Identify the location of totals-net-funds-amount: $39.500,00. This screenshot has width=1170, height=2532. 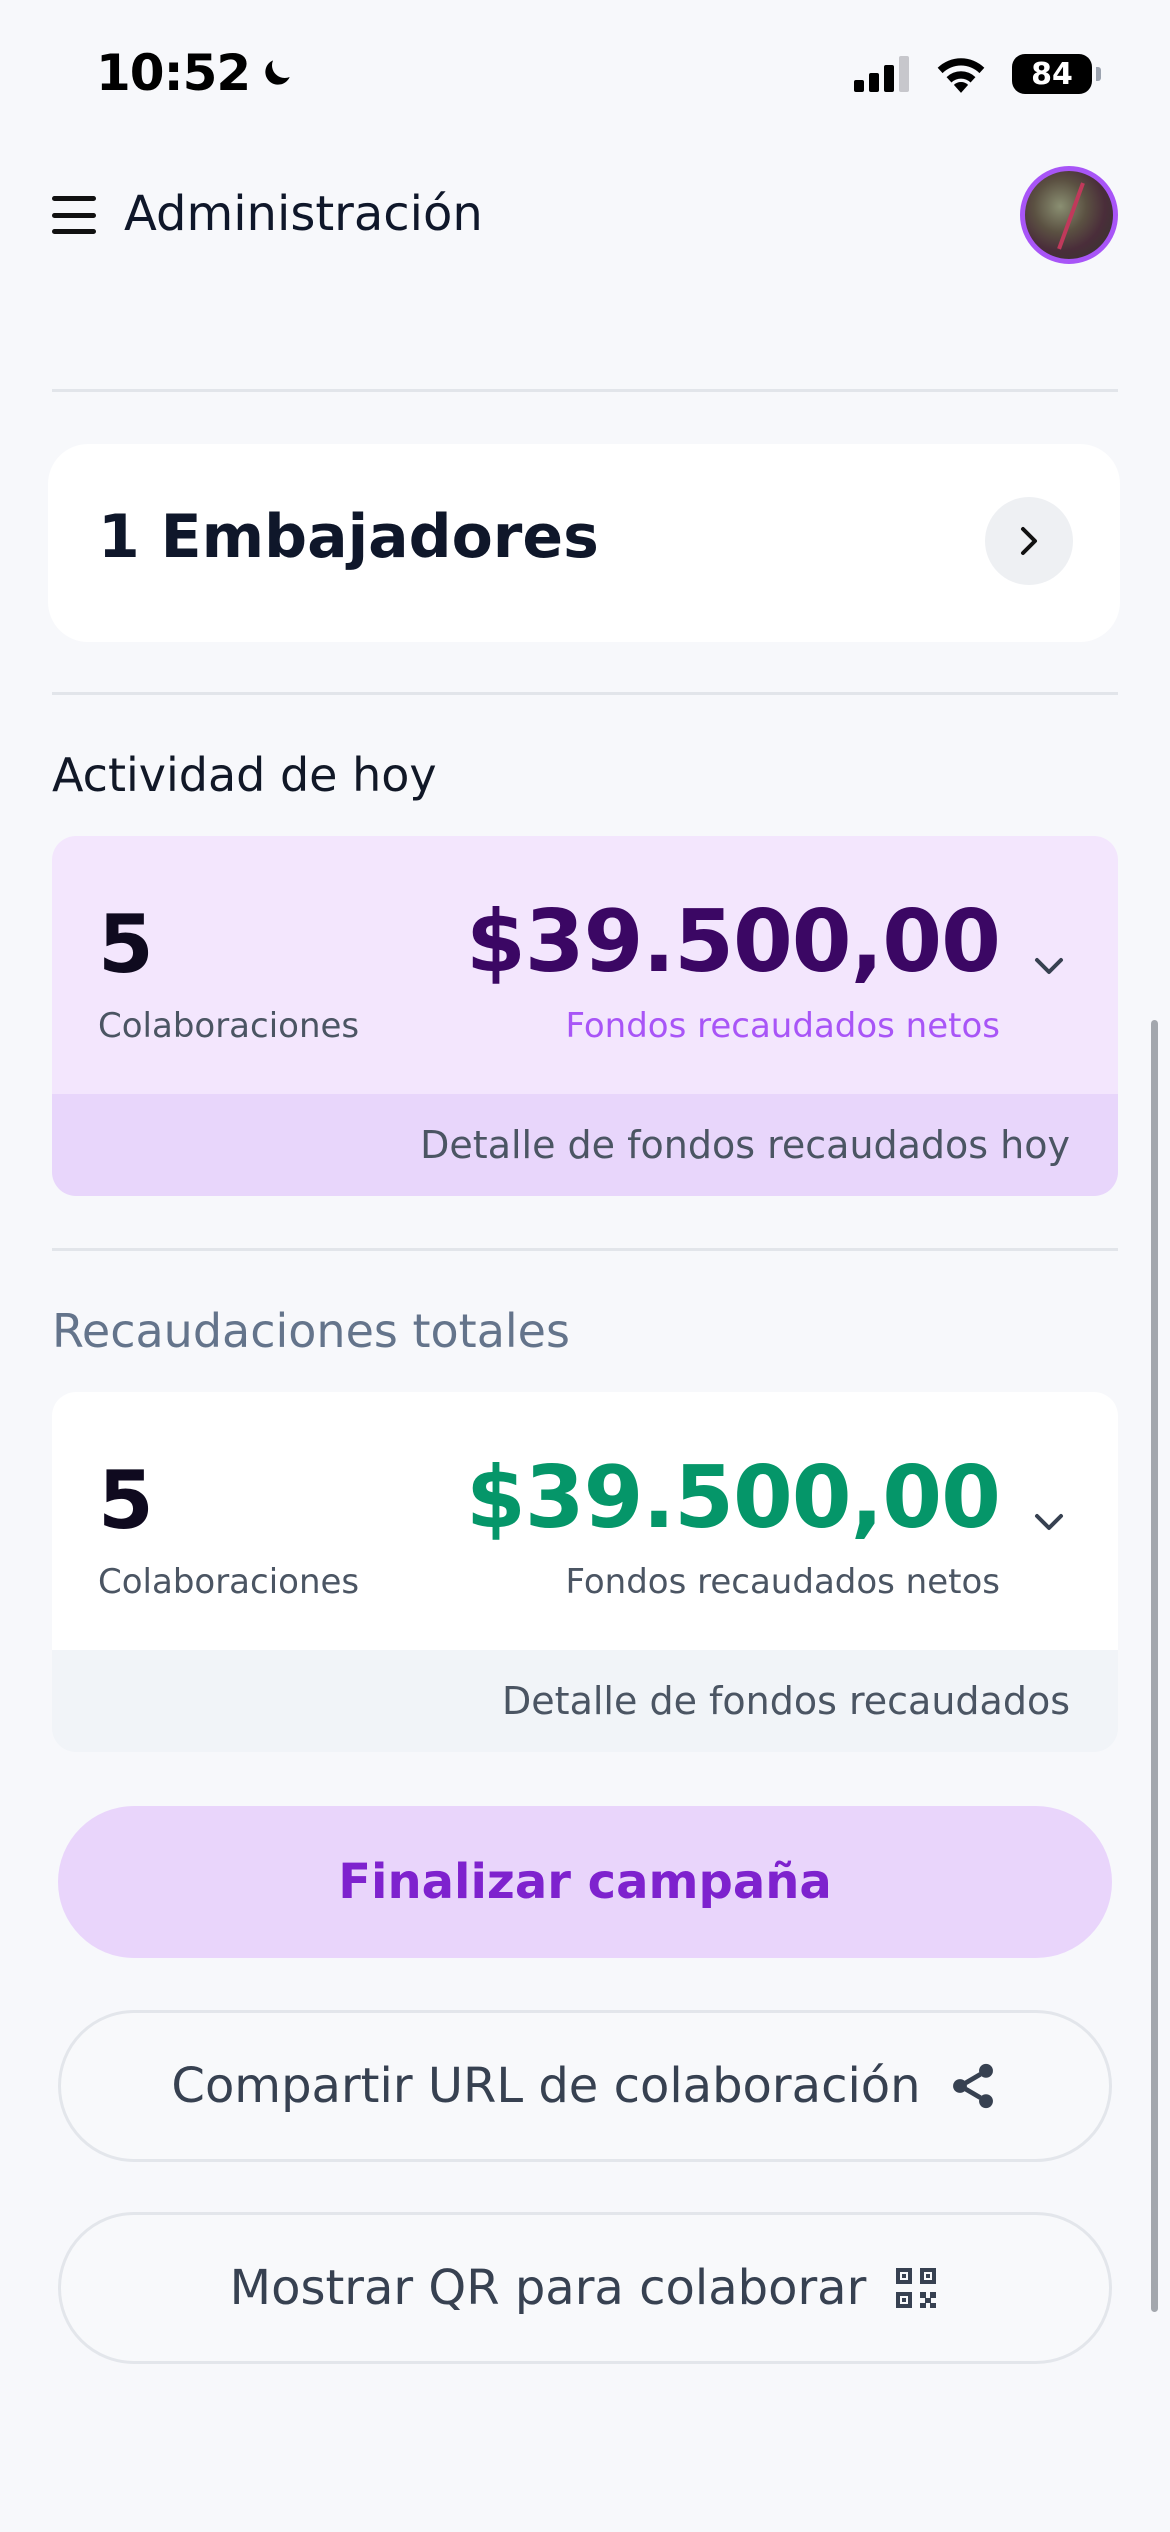
(733, 1498).